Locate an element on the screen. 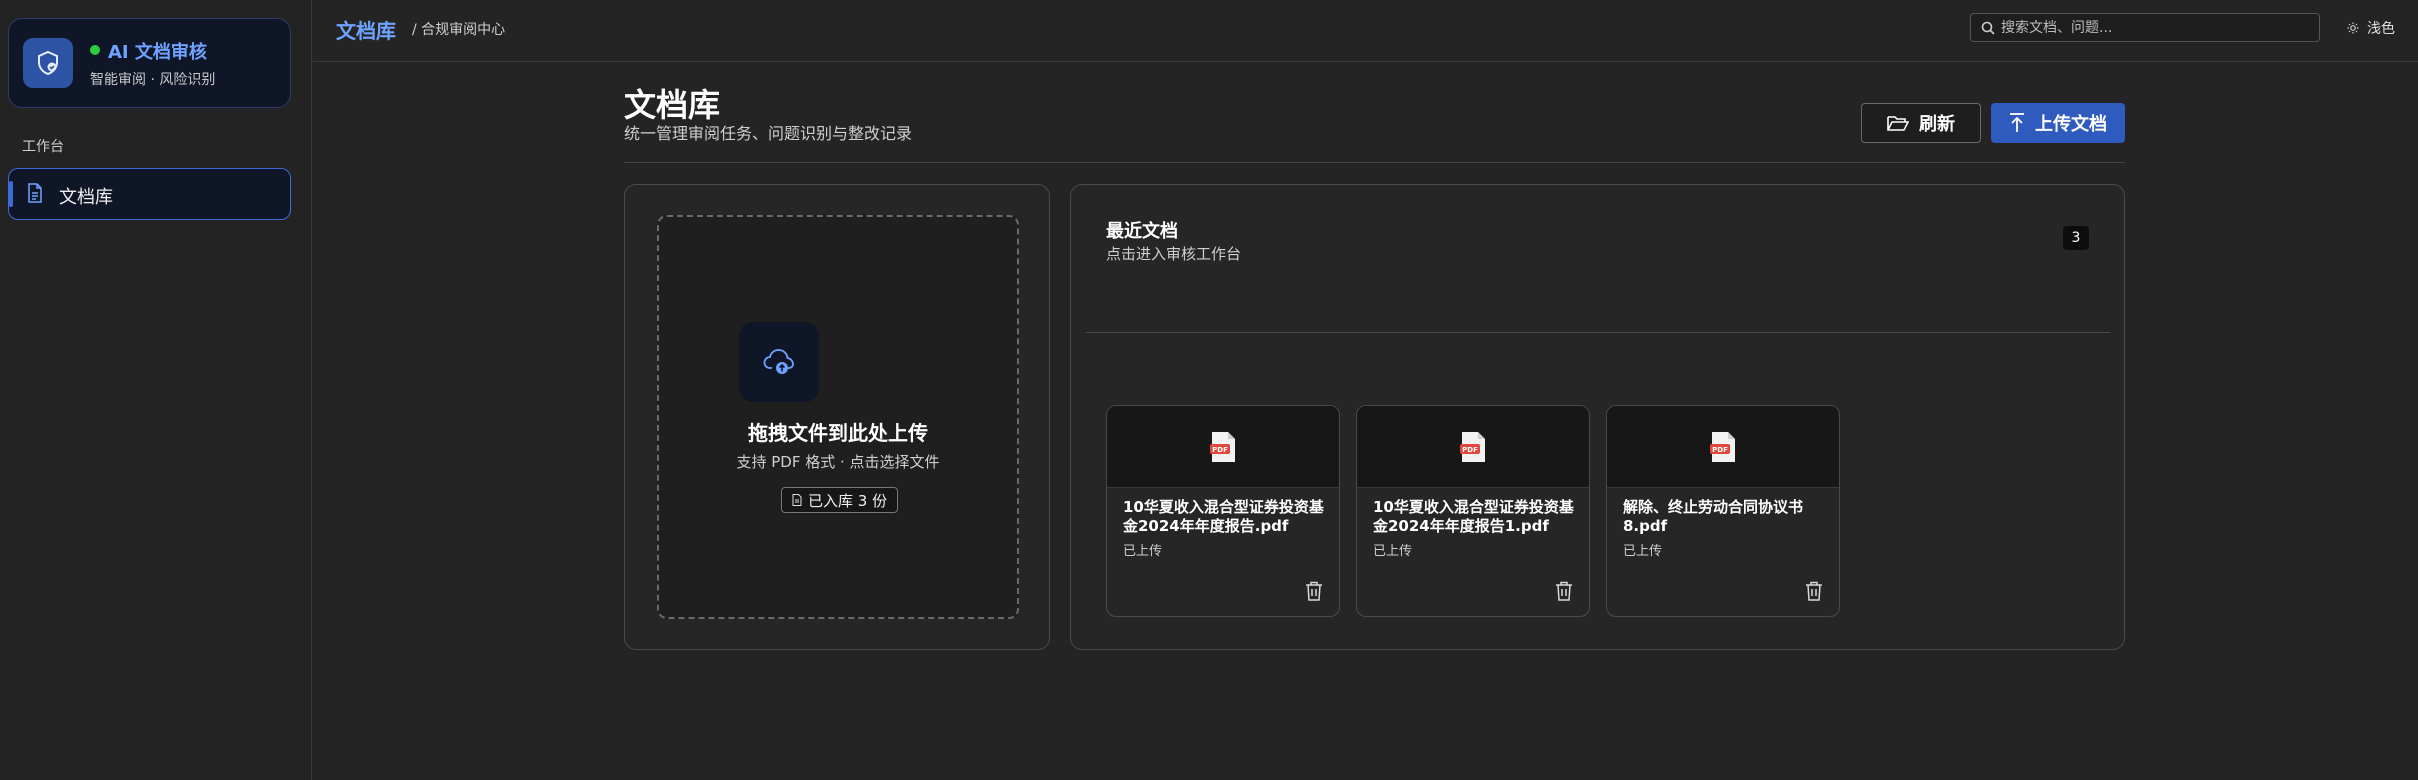 The height and width of the screenshot is (780, 2418). theme-toggle: 浅色 is located at coordinates (2371, 28).